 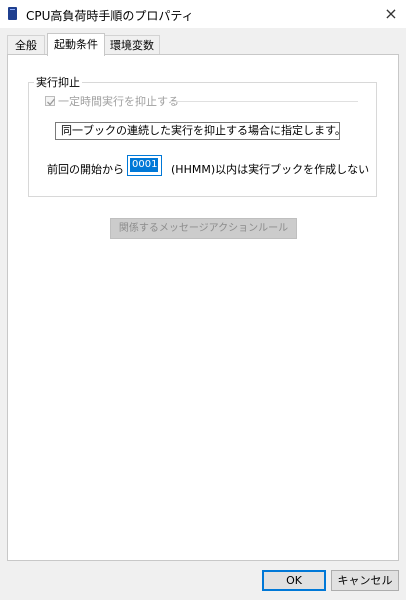 I want to click on suppress-checkbox-label: 一定時間実行を抑止する, so click(x=119, y=101).